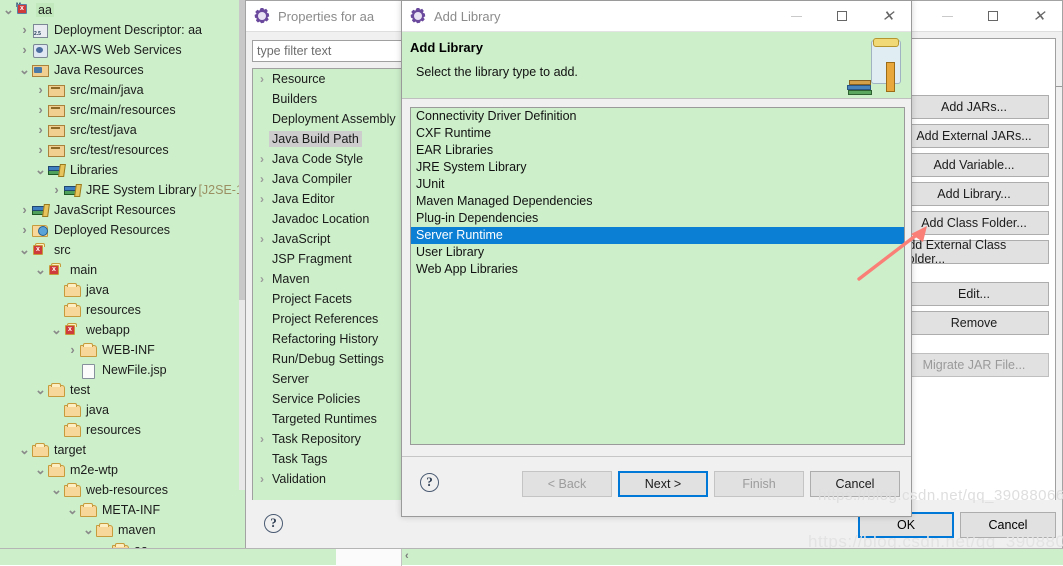 The image size is (1063, 566). I want to click on library-type-item: JRE System Library, so click(657, 167).